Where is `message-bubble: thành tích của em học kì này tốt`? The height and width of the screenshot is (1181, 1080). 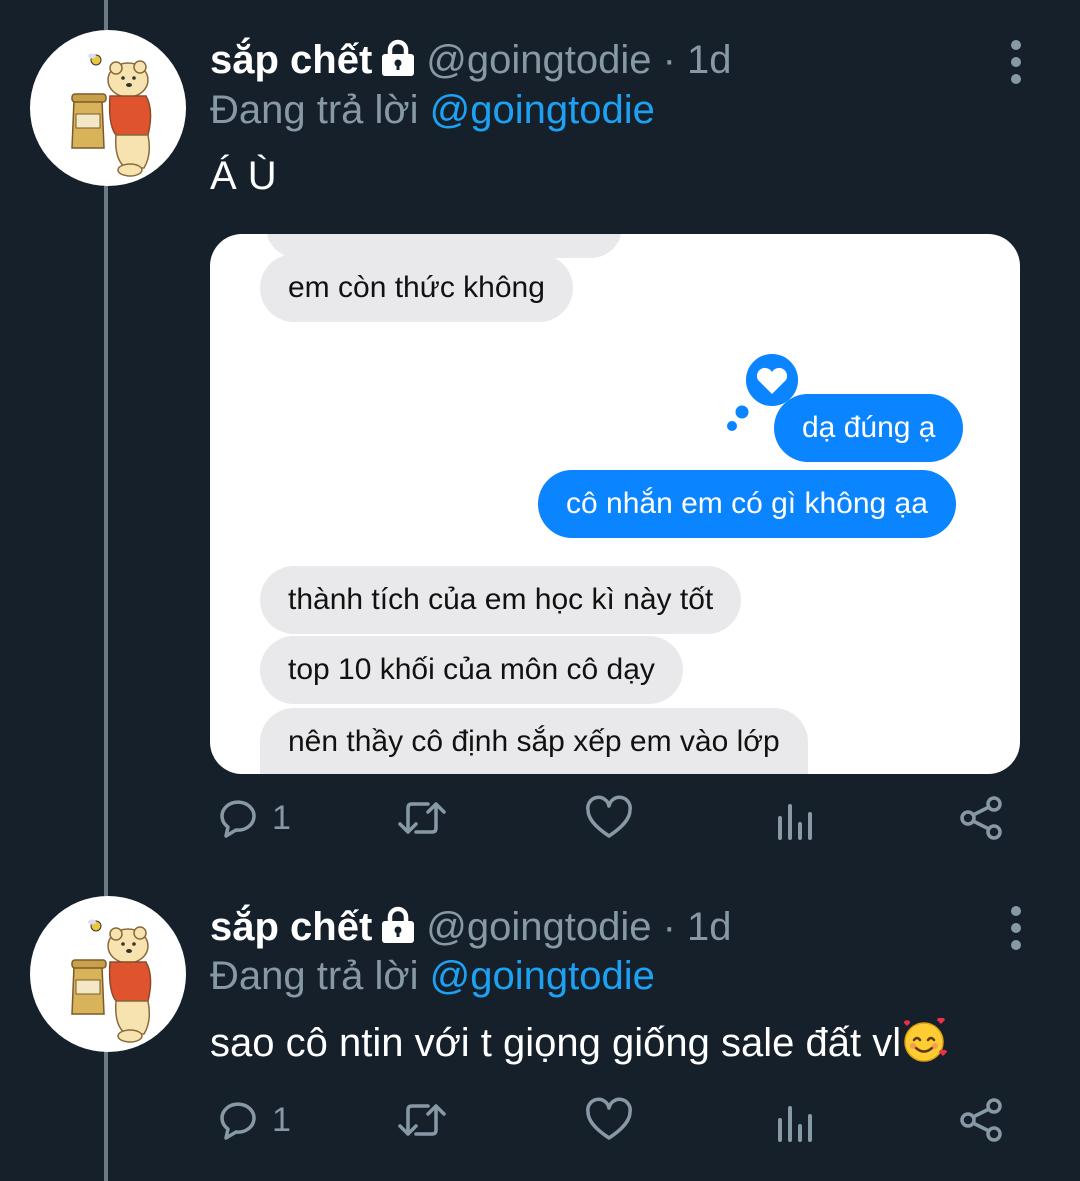
message-bubble: thành tích của em học kì này tốt is located at coordinates (501, 600).